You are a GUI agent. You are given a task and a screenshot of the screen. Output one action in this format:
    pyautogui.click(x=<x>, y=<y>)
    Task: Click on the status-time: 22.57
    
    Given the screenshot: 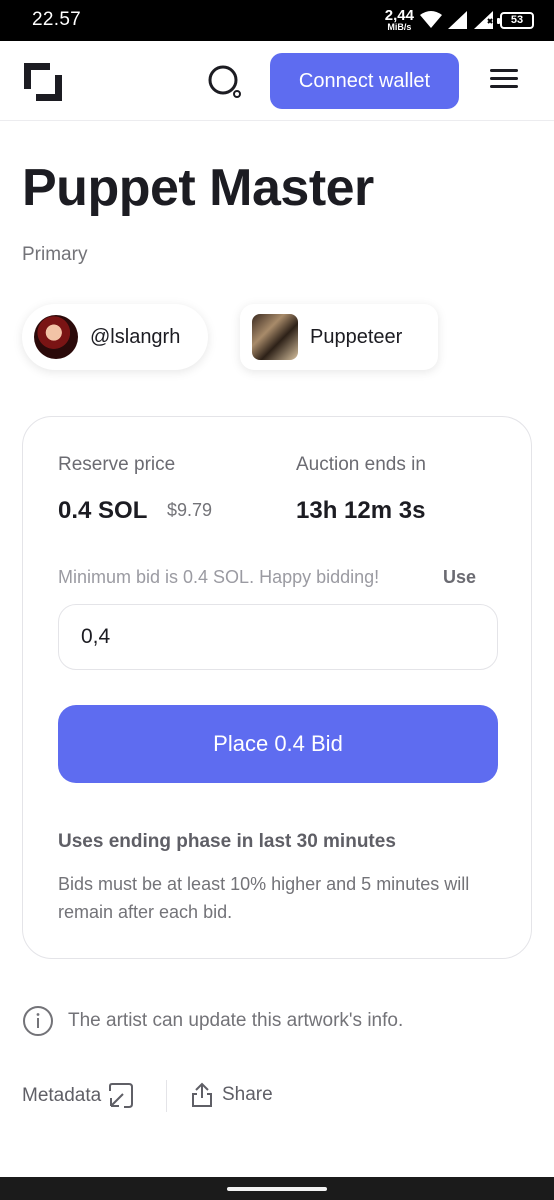 What is the action you would take?
    pyautogui.click(x=57, y=19)
    